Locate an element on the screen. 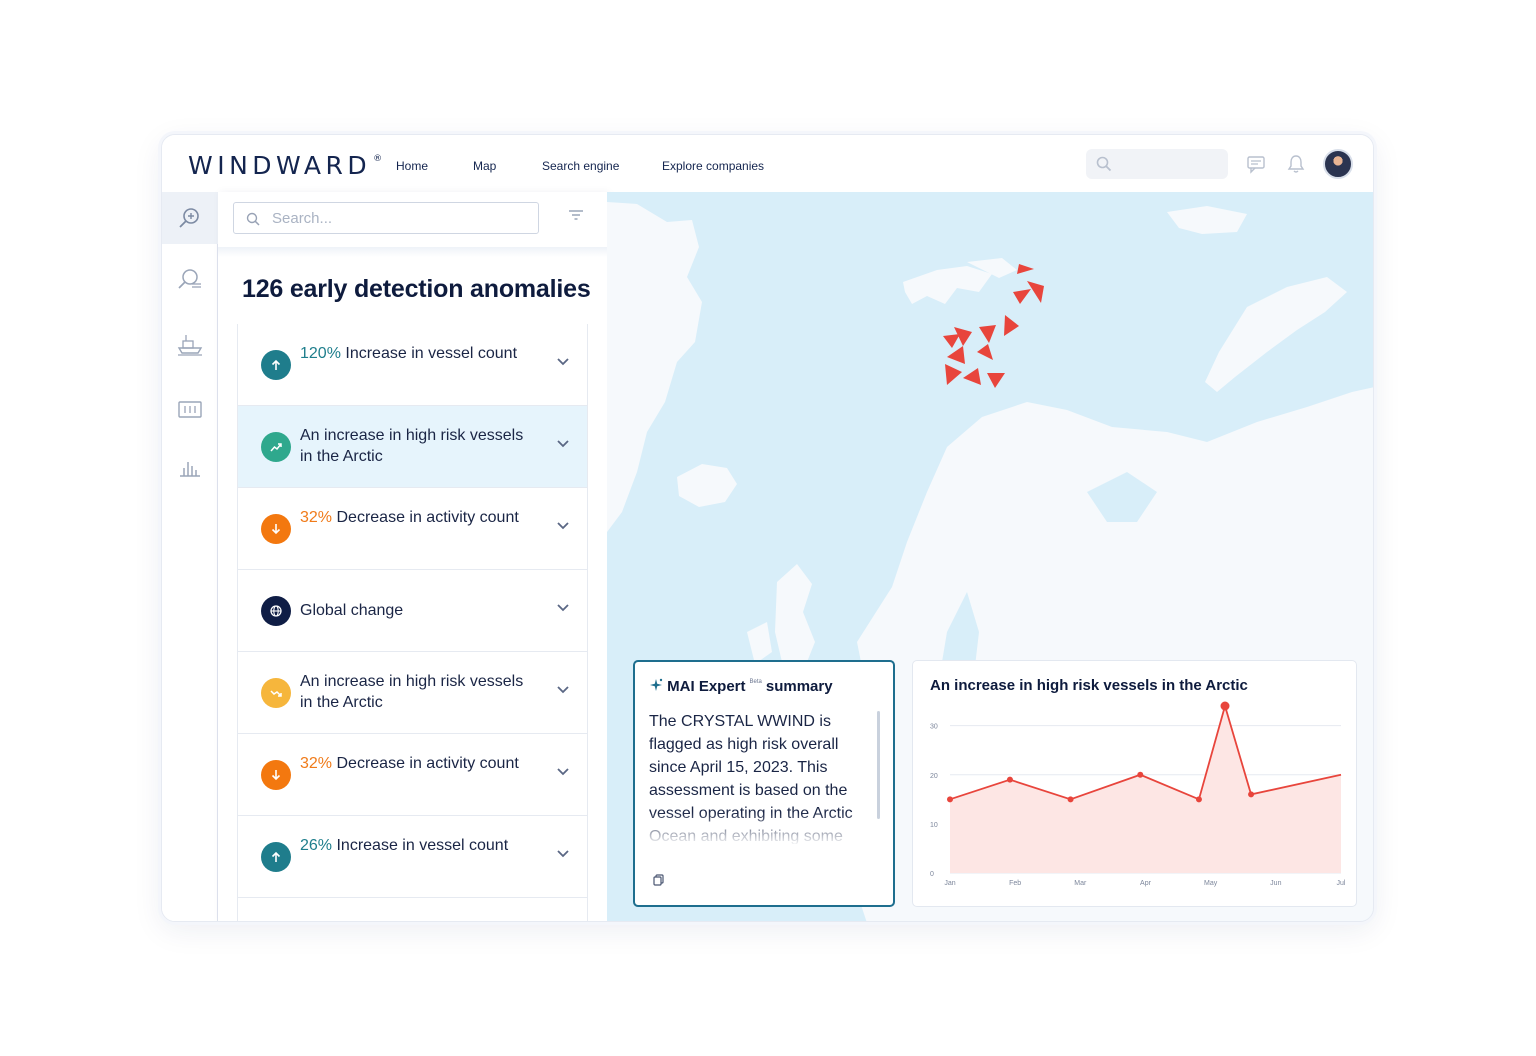 Image resolution: width=1536 pixels, height=1056 pixels. mai-title: MAI Expert is located at coordinates (706, 686).